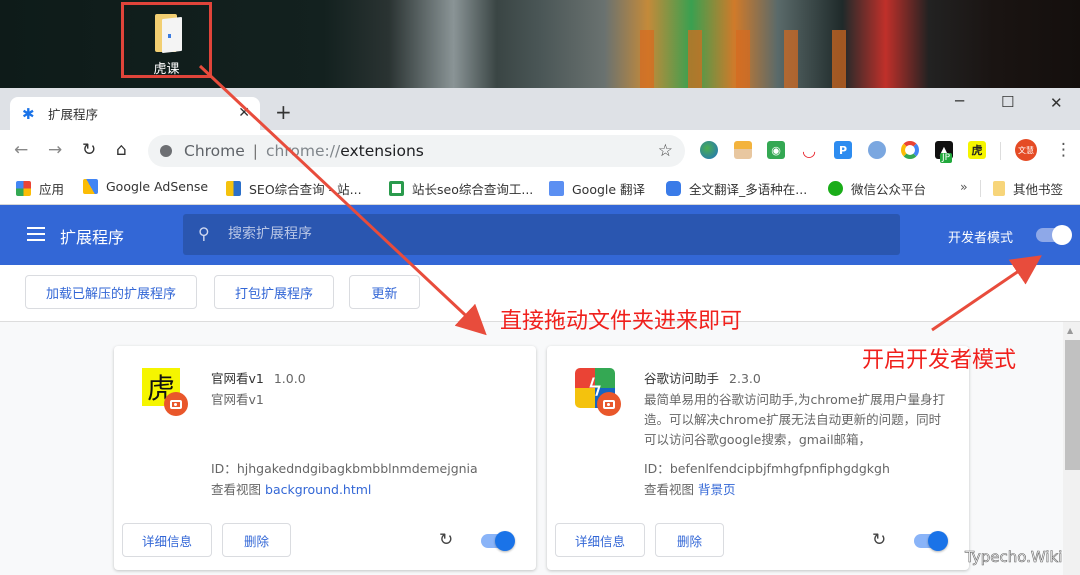 This screenshot has height=575, width=1080. Describe the element at coordinates (166, 151) in the screenshot. I see `chrome-page-icon` at that location.